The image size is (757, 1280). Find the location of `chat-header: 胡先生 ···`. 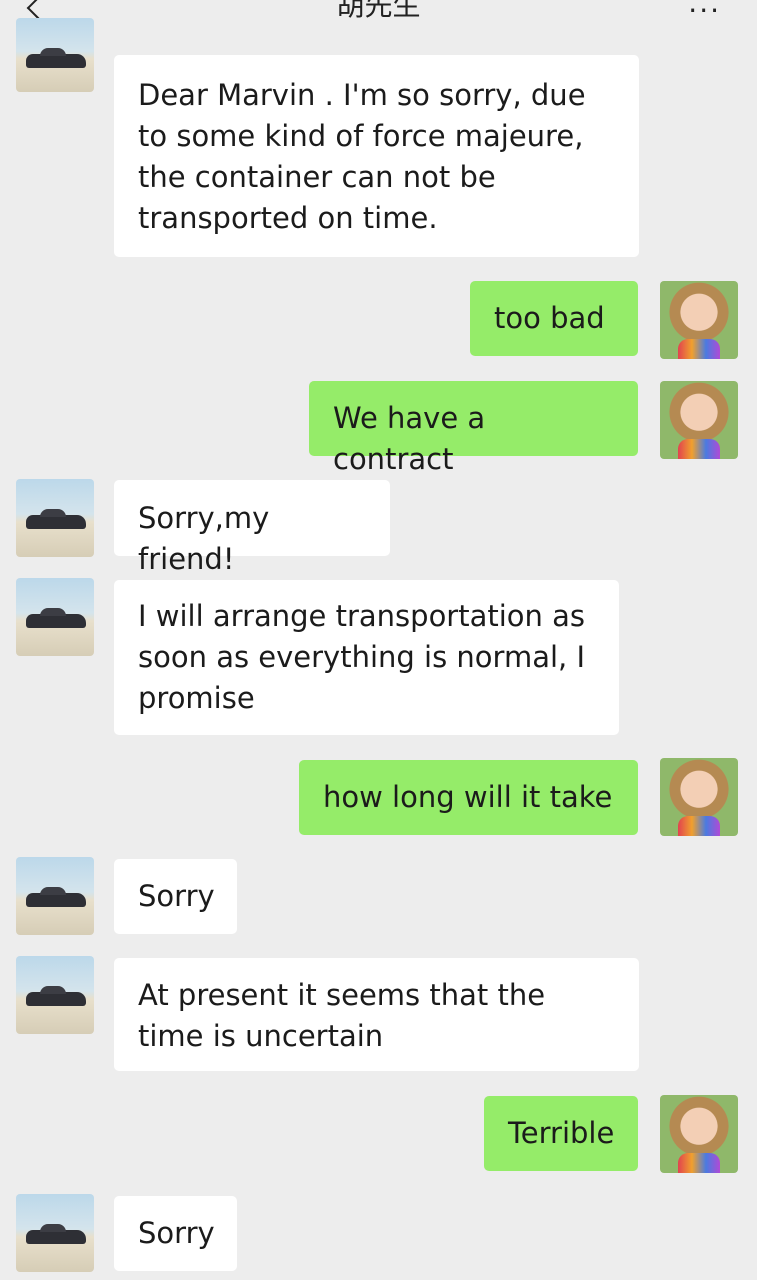

chat-header: 胡先生 ··· is located at coordinates (378, 20).